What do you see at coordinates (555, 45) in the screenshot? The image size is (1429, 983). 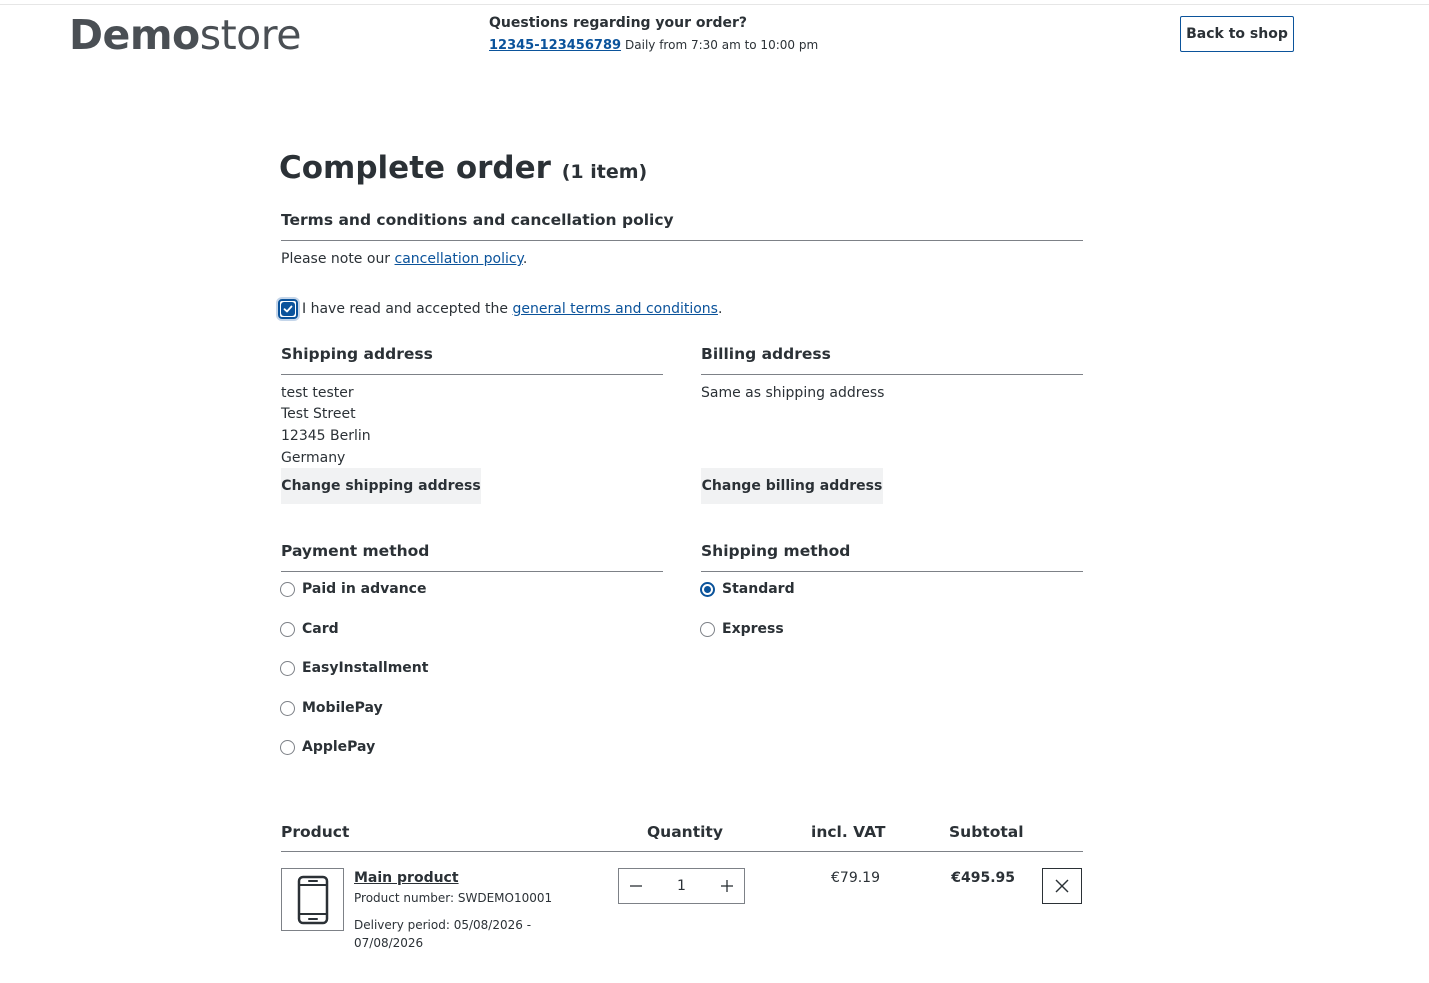 I see `phone-link: 12345-123456789` at bounding box center [555, 45].